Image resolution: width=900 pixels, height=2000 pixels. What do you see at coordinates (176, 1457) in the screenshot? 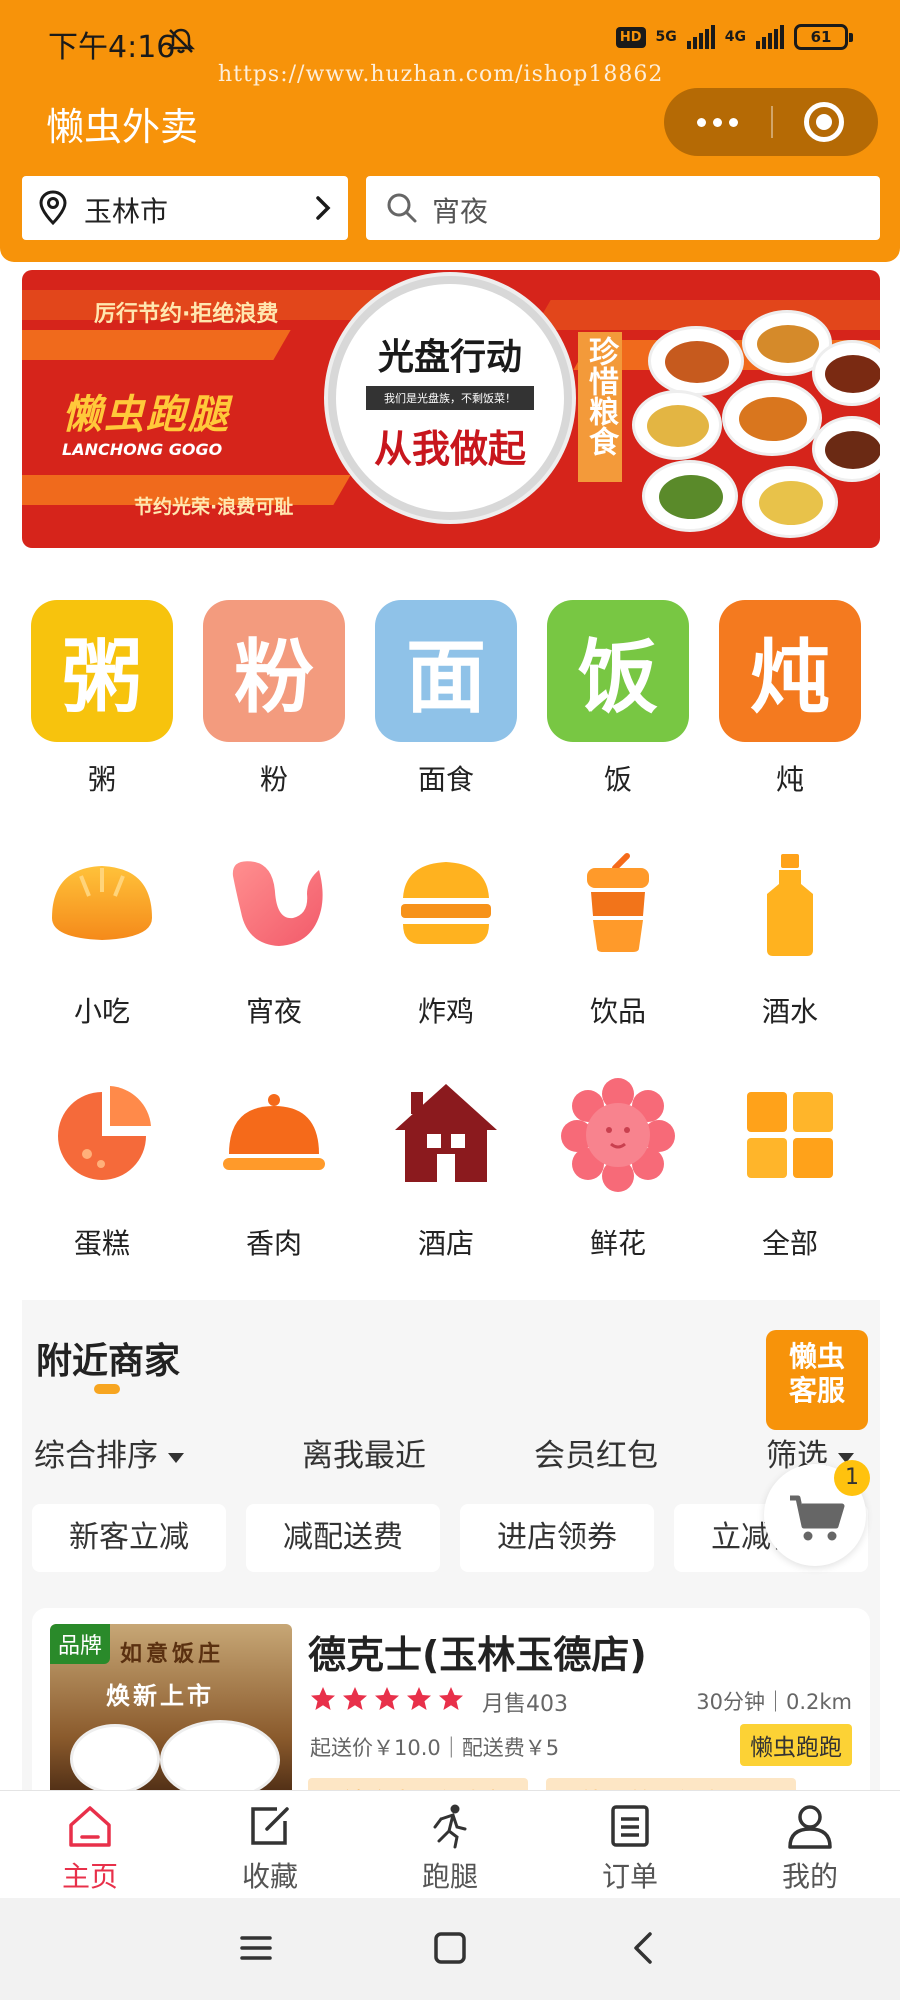
I see `caret-down-icon` at bounding box center [176, 1457].